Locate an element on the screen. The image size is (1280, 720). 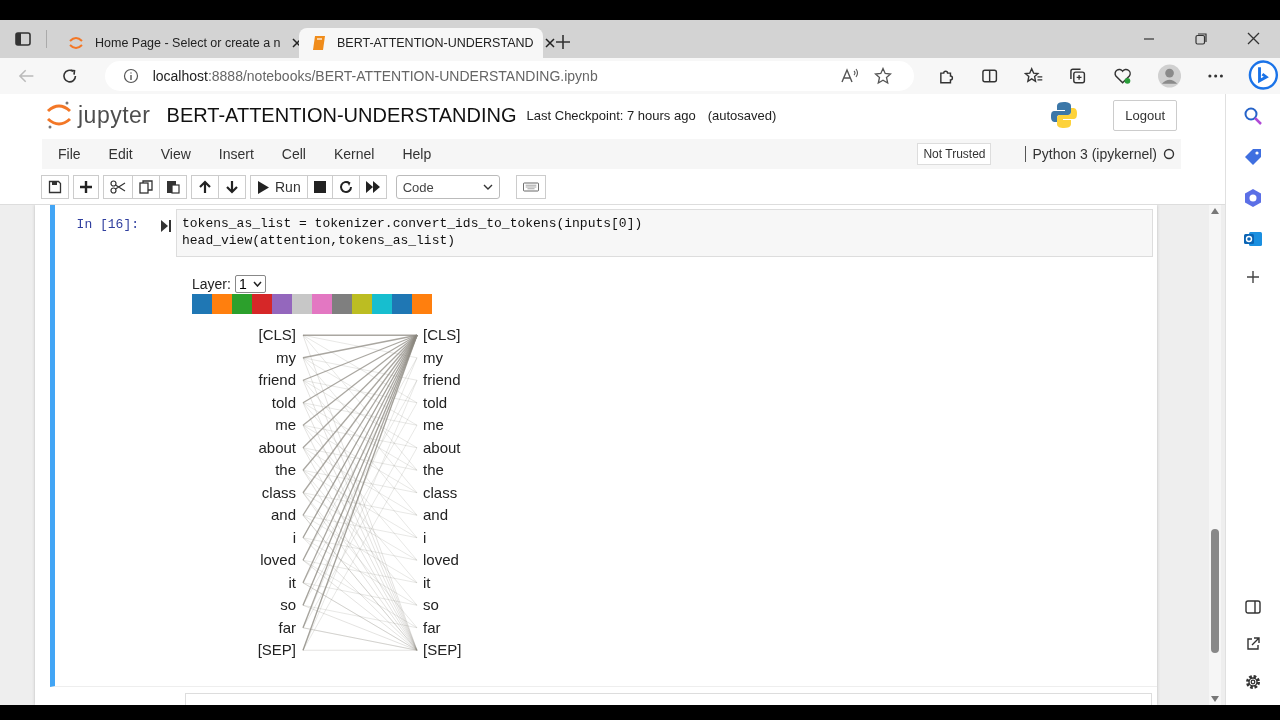
reload-icon is located at coordinates (70, 76).